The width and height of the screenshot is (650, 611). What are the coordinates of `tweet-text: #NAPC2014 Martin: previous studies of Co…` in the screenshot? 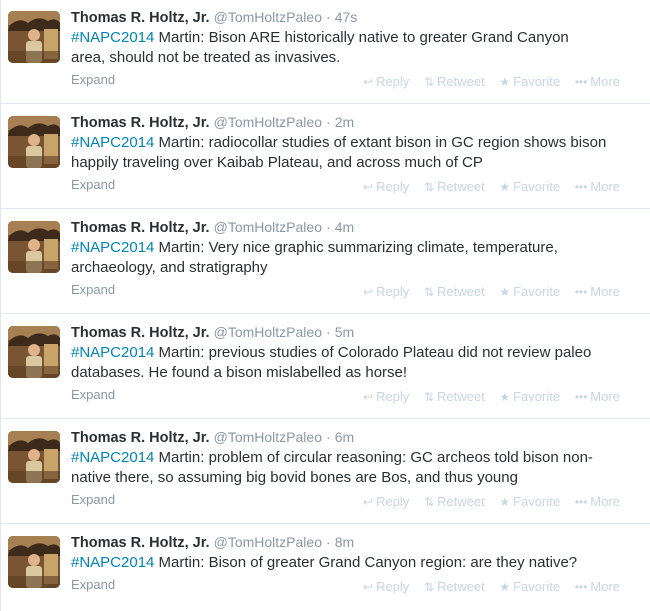 It's located at (357, 363).